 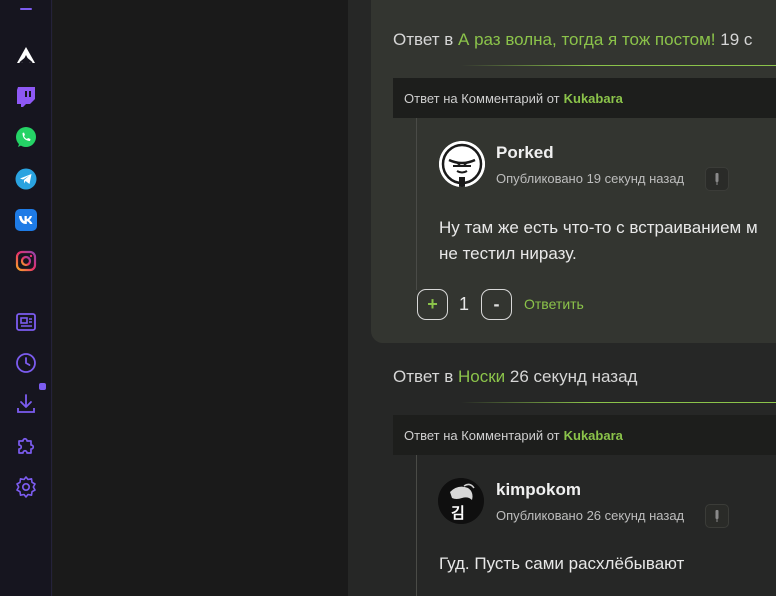 What do you see at coordinates (496, 304) in the screenshot?
I see `downvote-button: -` at bounding box center [496, 304].